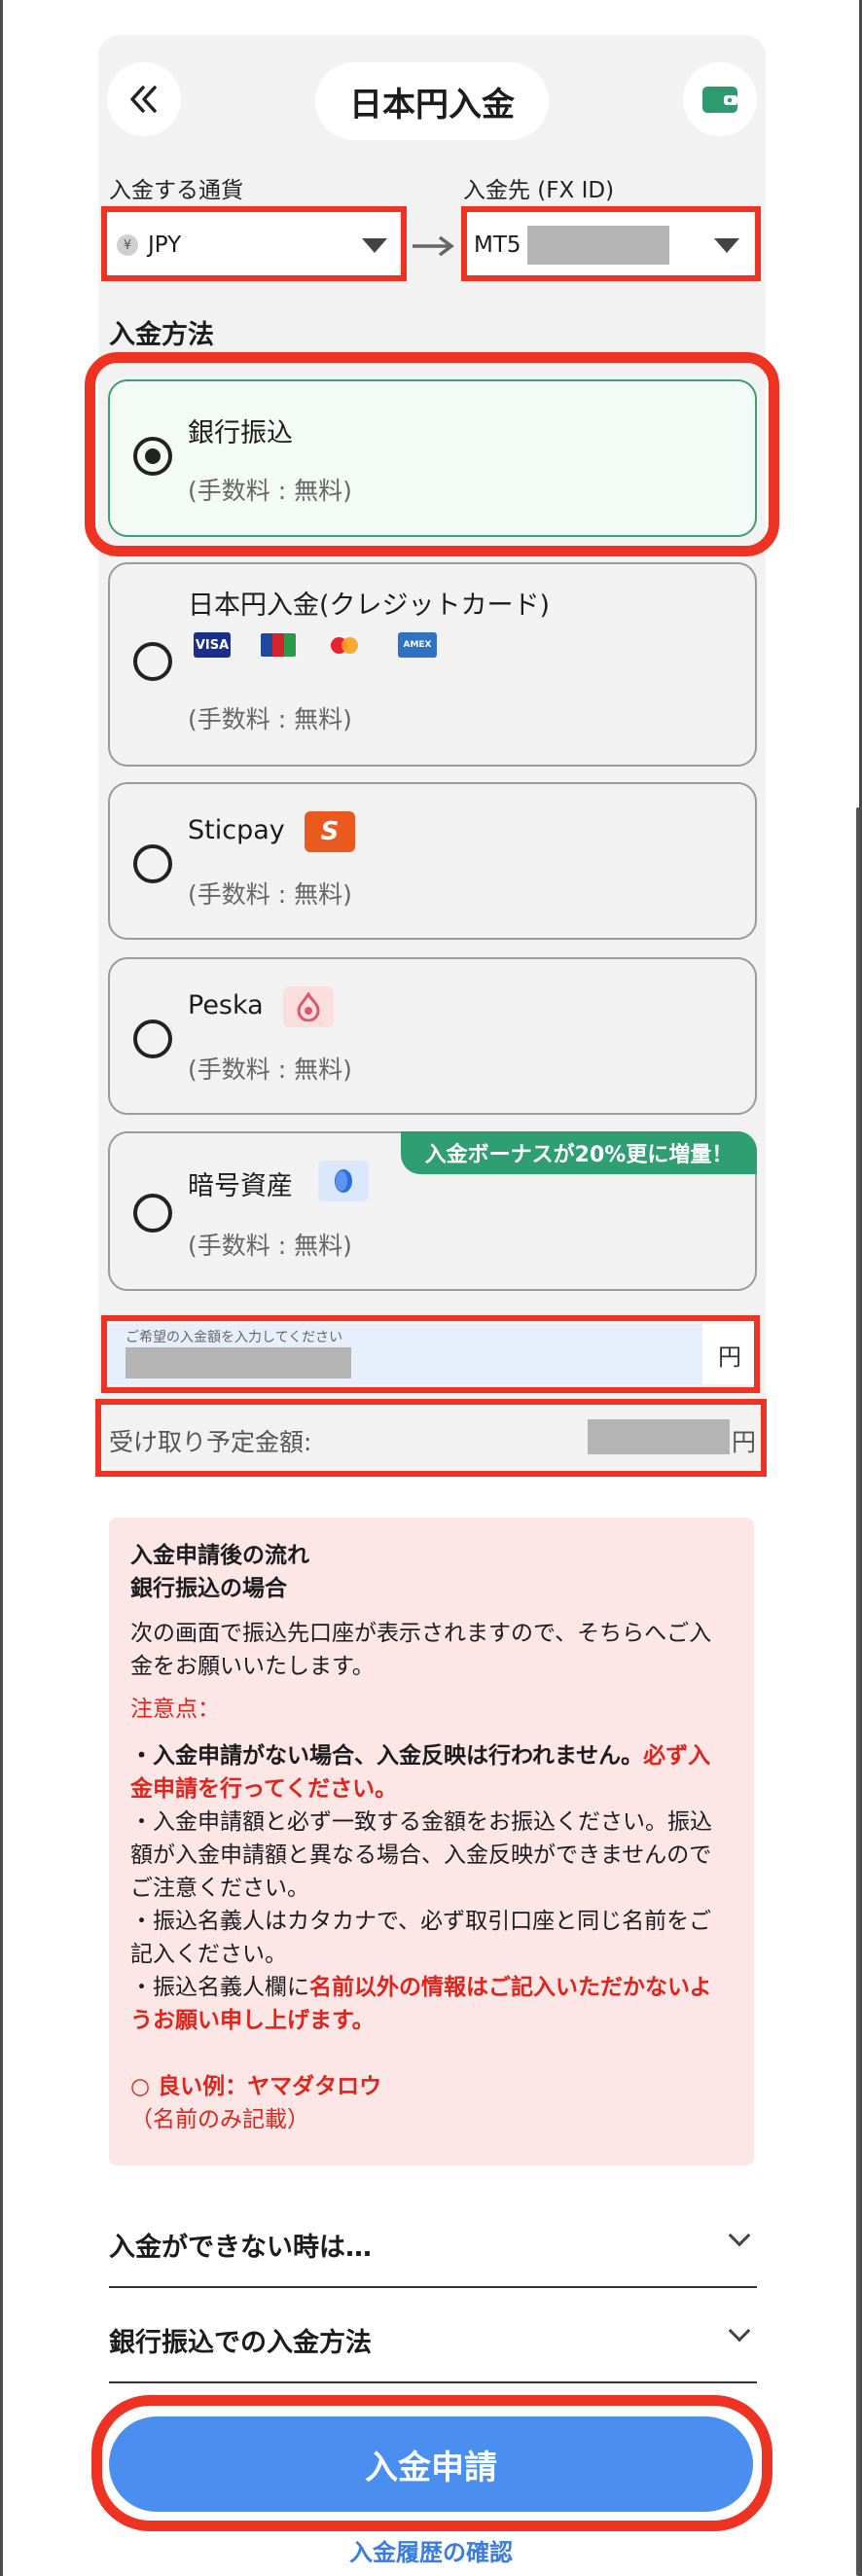  What do you see at coordinates (344, 645) in the screenshot?
I see `mastercard-icon` at bounding box center [344, 645].